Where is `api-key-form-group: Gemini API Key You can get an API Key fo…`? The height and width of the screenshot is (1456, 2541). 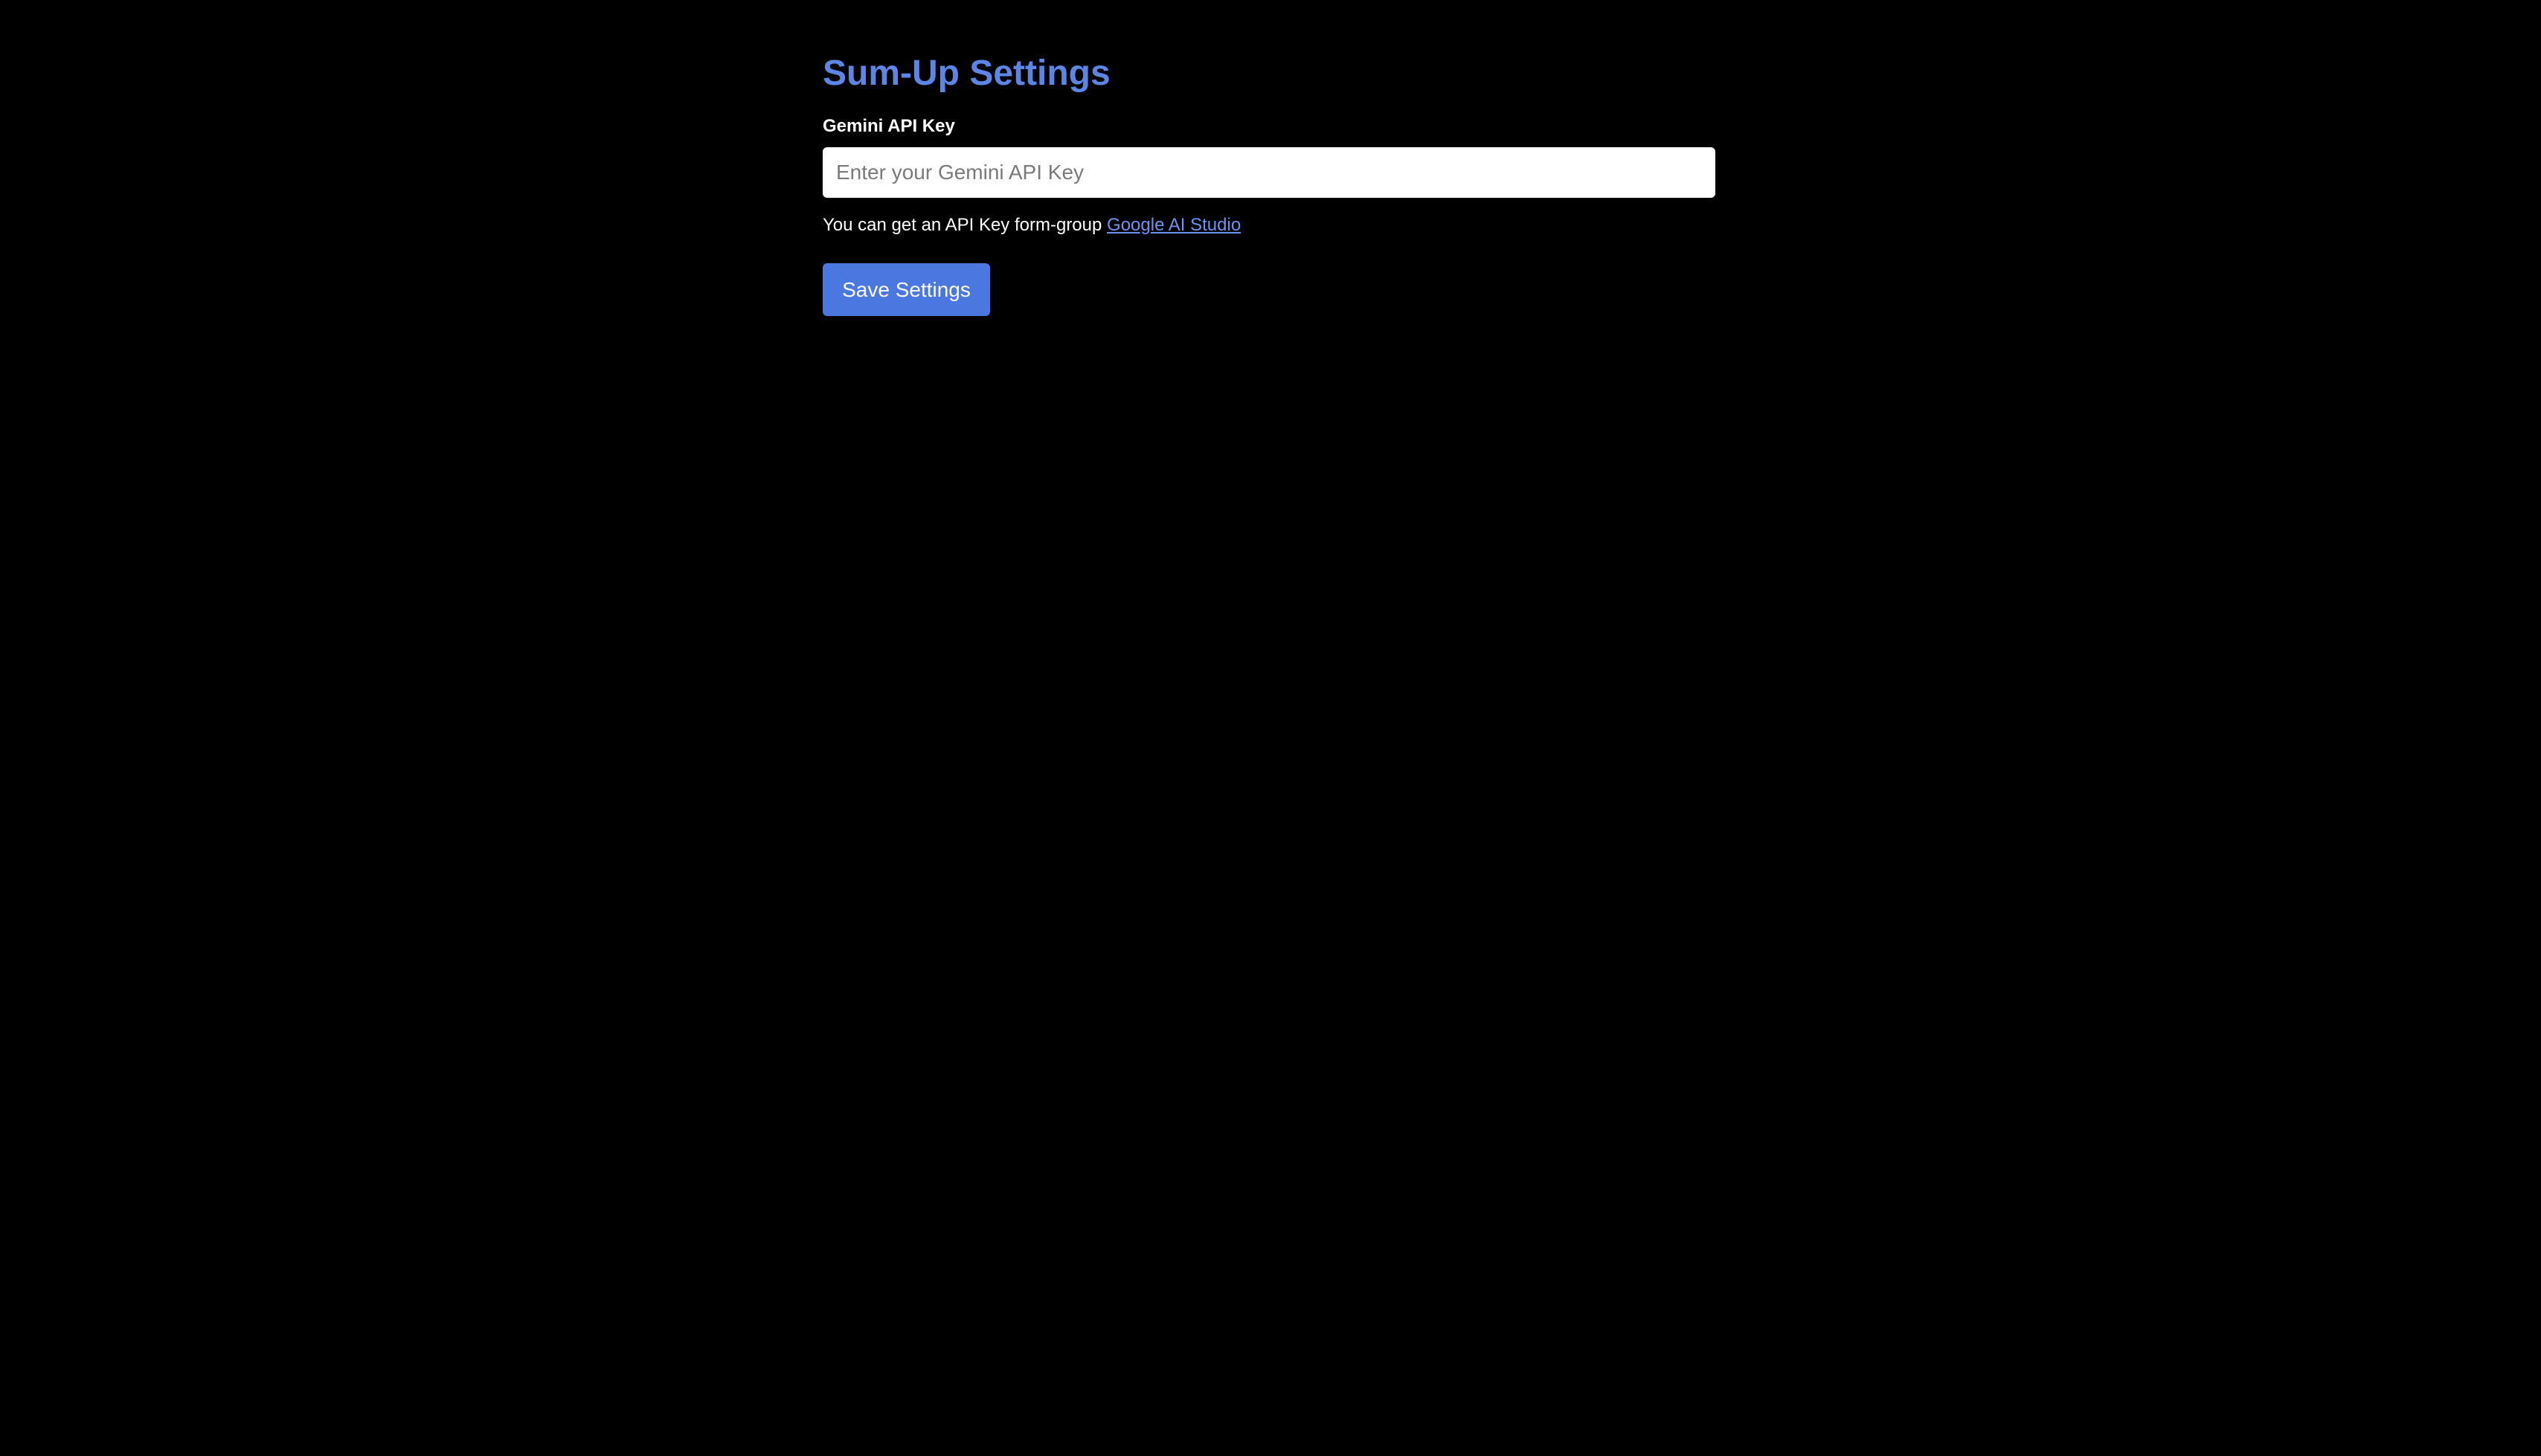 api-key-form-group: Gemini API Key You can get an API Key fo… is located at coordinates (1269, 176).